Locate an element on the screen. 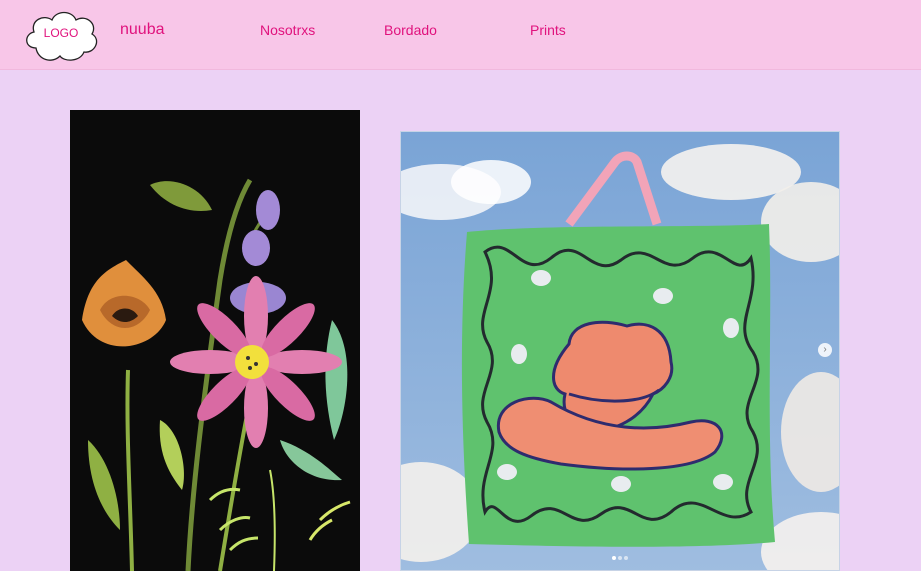 The height and width of the screenshot is (571, 921). brand-name: nuuba is located at coordinates (142, 30).